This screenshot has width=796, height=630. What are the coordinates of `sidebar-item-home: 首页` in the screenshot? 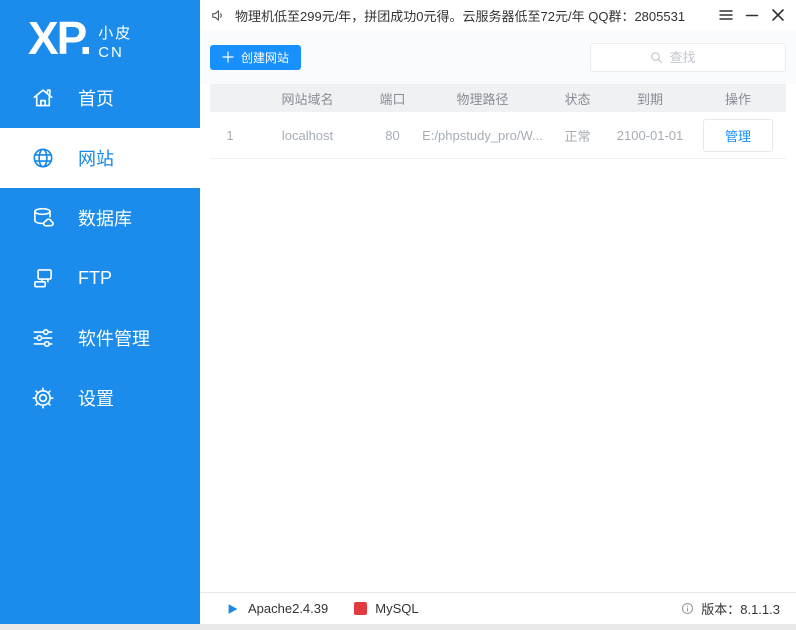 It's located at (100, 98).